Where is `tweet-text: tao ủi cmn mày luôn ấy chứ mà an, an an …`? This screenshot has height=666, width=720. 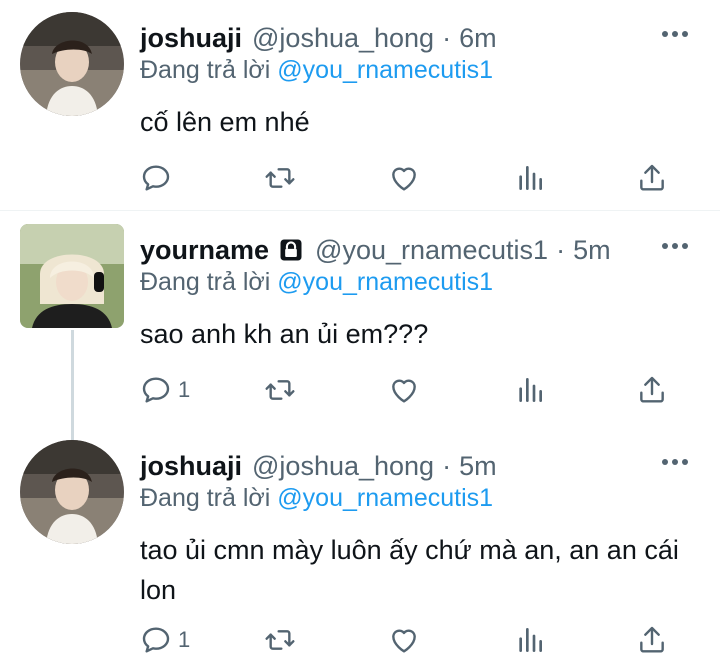 tweet-text: tao ủi cmn mày luôn ấy chứ mà an, an an … is located at coordinates (409, 570).